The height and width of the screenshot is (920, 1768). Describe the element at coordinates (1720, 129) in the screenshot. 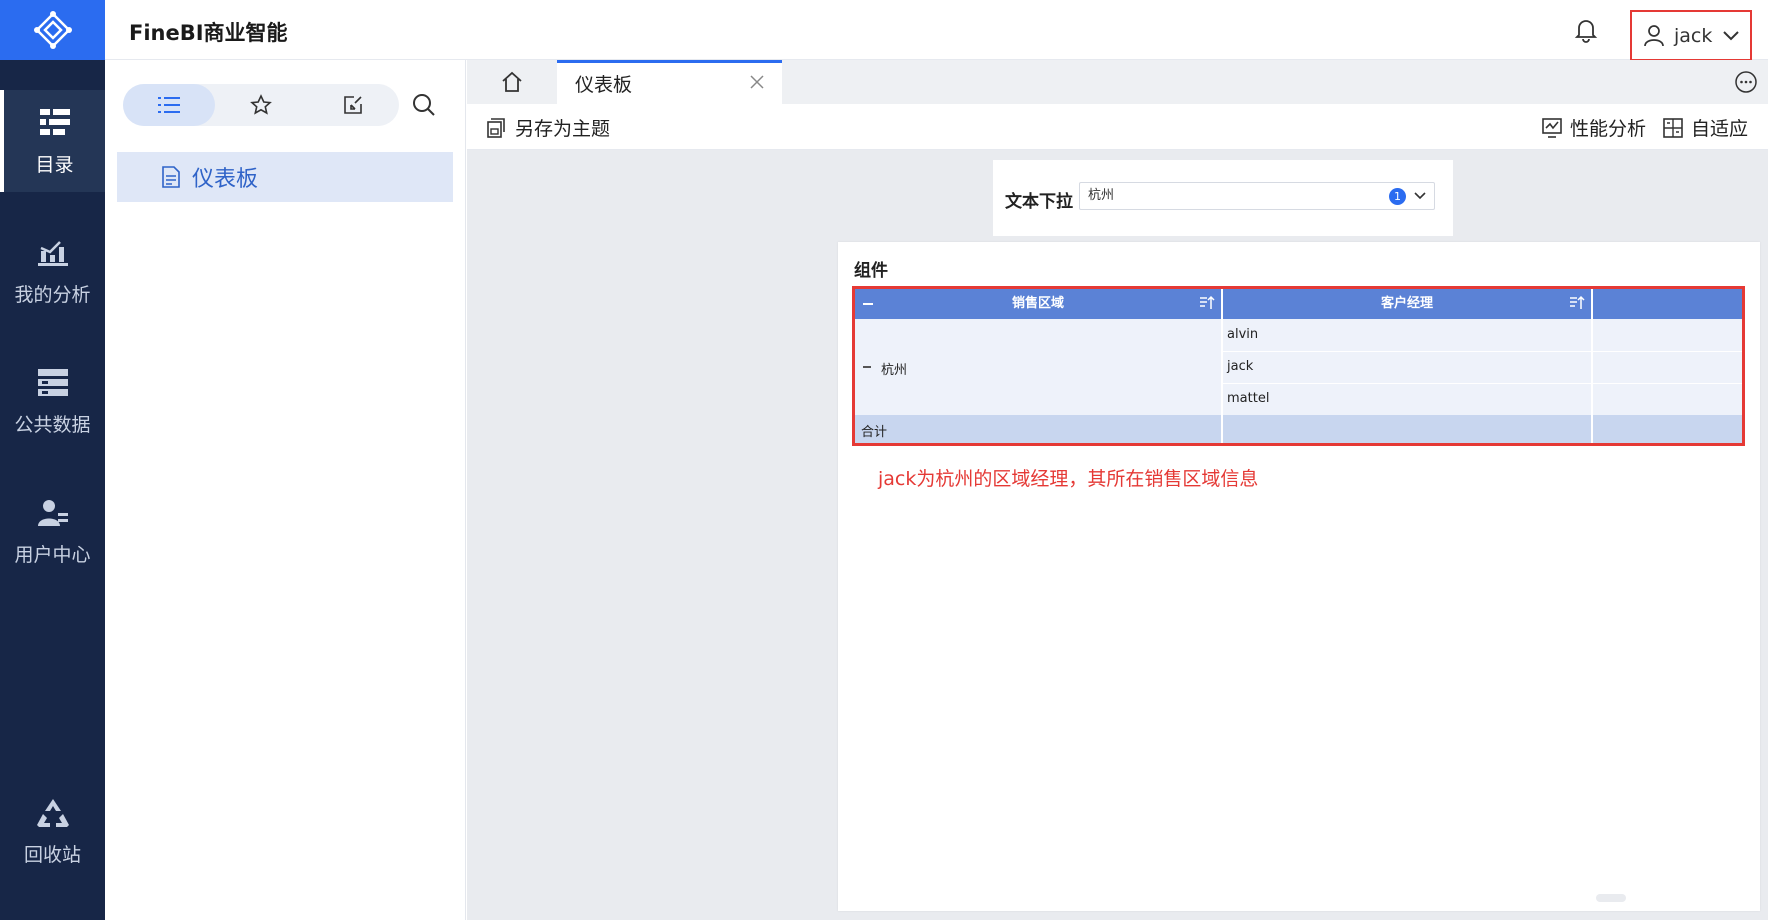

I see `adaptive-label: 自适应` at that location.